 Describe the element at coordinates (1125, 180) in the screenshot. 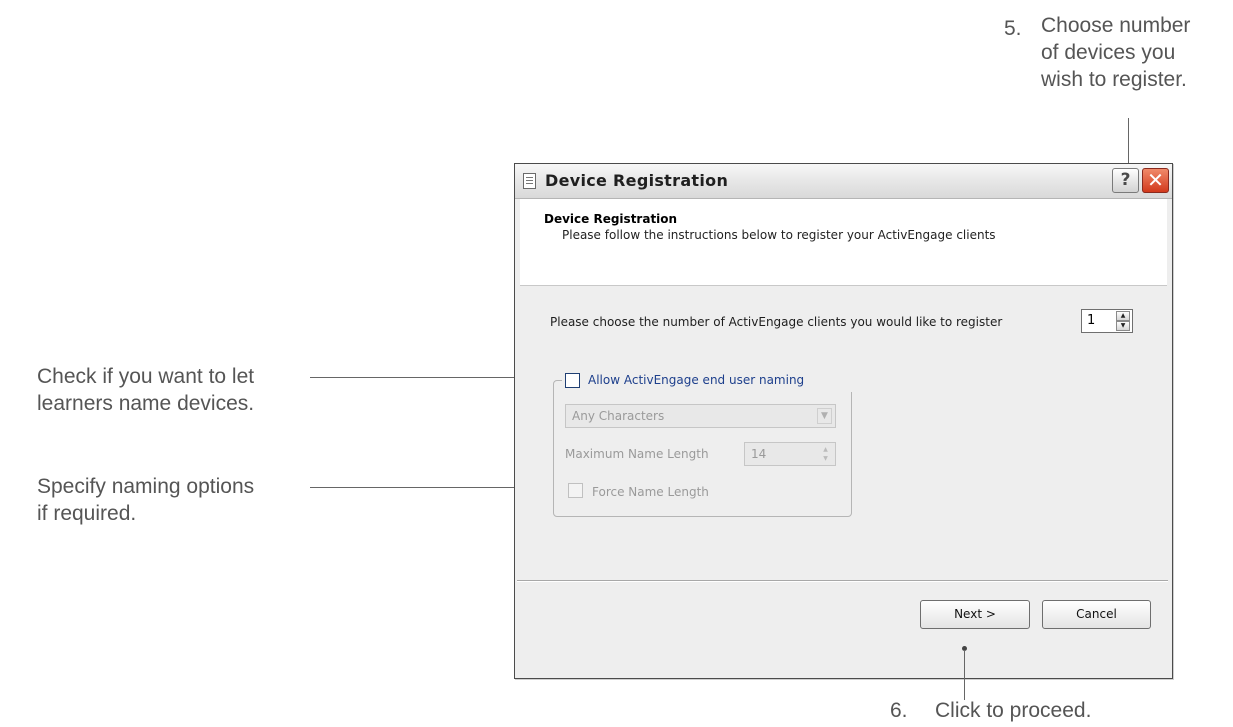

I see `help-button: ?` at that location.